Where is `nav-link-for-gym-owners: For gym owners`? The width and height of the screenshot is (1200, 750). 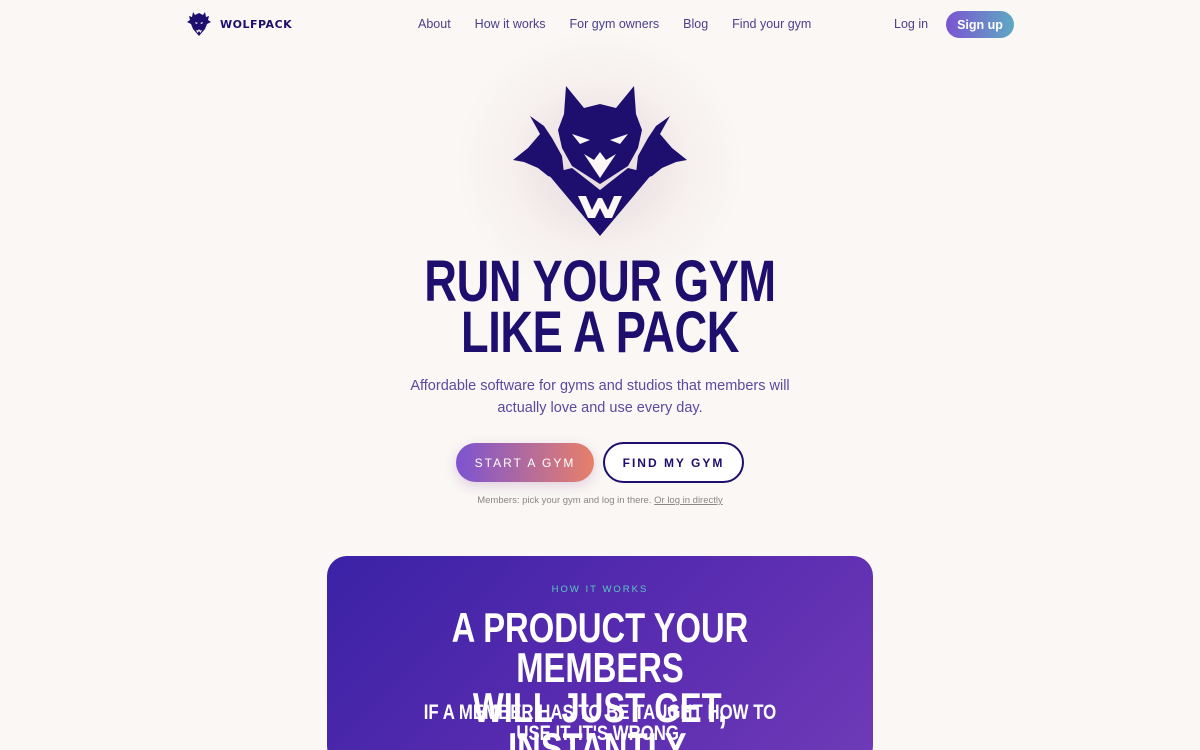
nav-link-for-gym-owners: For gym owners is located at coordinates (615, 24).